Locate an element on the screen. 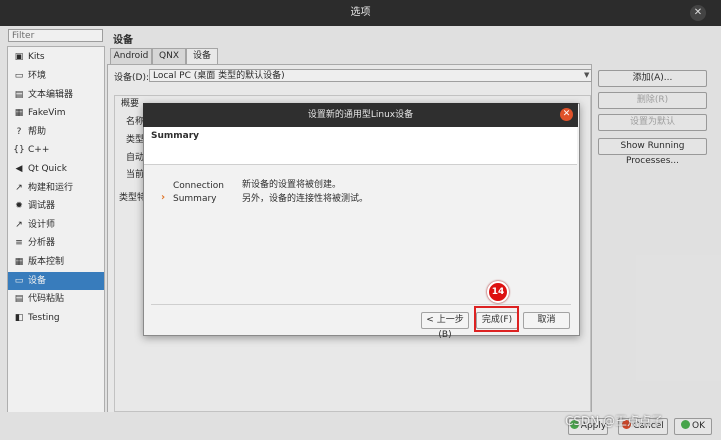  dialog-title: 设置新的通用型Linux设备 is located at coordinates (360, 115).